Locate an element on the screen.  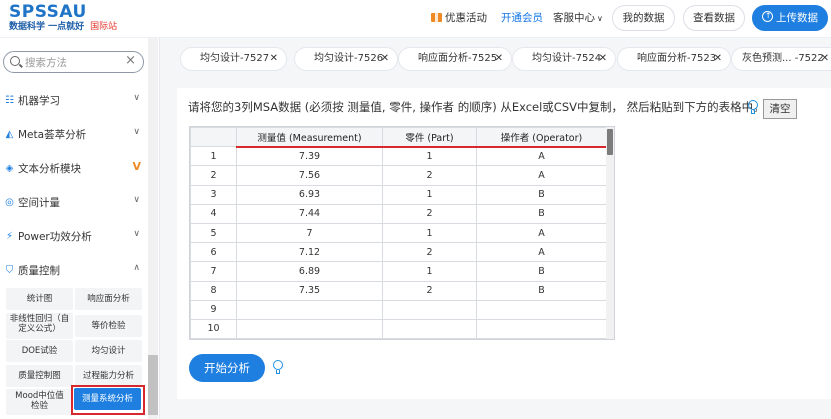
tab-uniform-design-7524: 均匀设计-7524 ✕ is located at coordinates (564, 59).